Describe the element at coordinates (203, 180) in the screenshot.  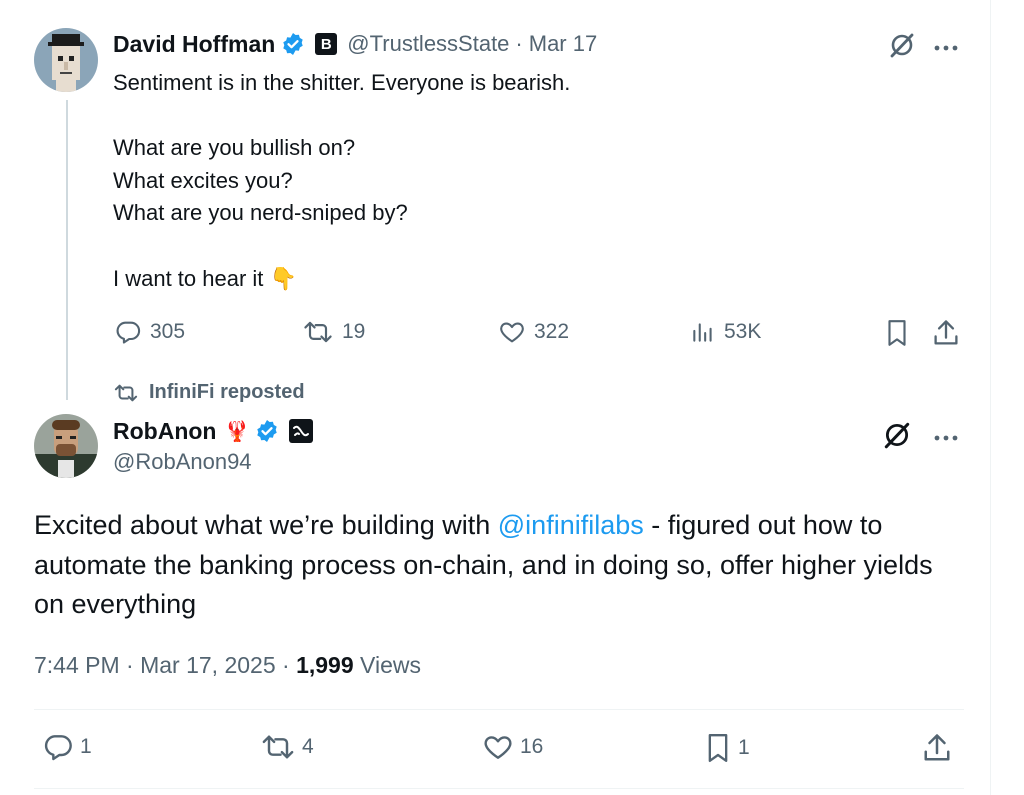
I see `tweet1-line: What excites you?` at that location.